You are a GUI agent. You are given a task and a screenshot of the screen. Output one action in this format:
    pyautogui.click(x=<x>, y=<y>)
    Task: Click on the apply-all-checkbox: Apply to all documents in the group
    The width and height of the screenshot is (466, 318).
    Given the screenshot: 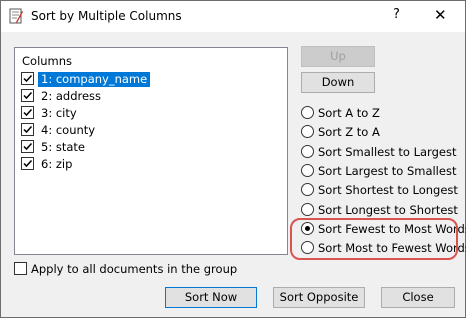 What is the action you would take?
    pyautogui.click(x=144, y=269)
    